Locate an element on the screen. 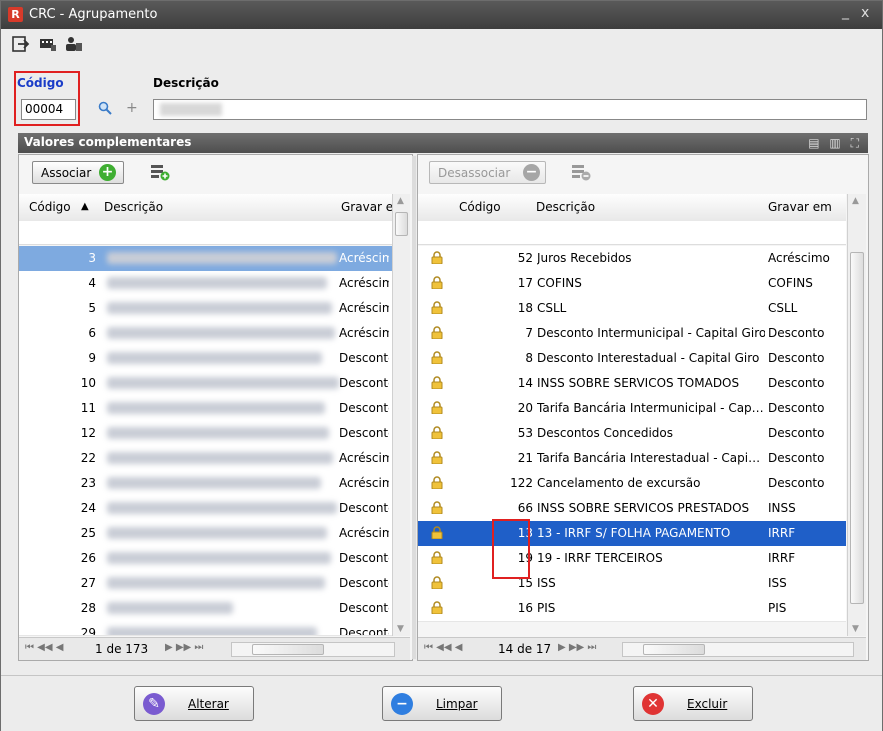 This screenshot has height=731, width=883. search-icon is located at coordinates (105, 108).